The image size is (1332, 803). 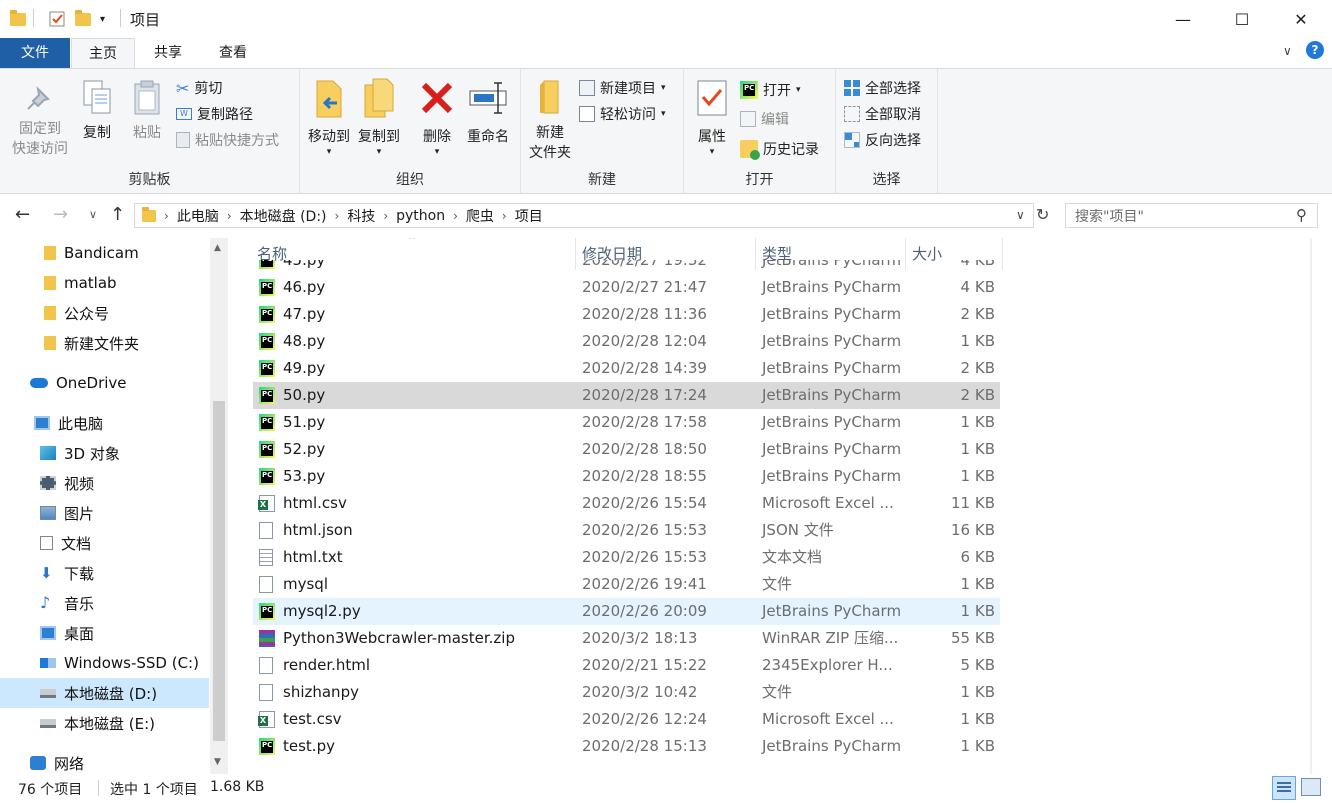 What do you see at coordinates (488, 137) in the screenshot?
I see `rename-label: 重命名` at bounding box center [488, 137].